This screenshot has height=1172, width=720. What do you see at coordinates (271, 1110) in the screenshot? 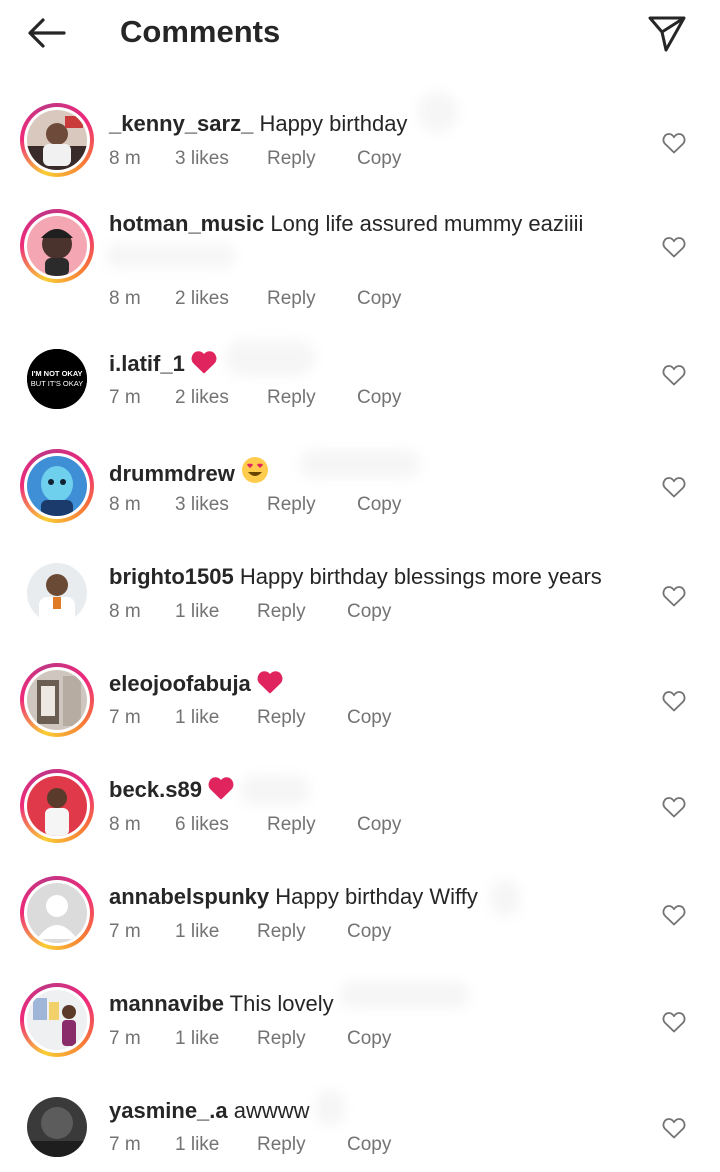
I see `comment-text: awwww` at bounding box center [271, 1110].